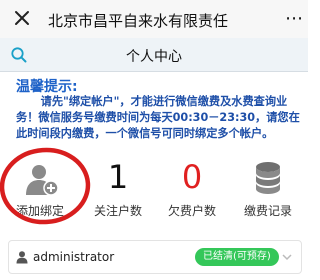  What do you see at coordinates (192, 177) in the screenshot?
I see `arrears-count: 0` at bounding box center [192, 177].